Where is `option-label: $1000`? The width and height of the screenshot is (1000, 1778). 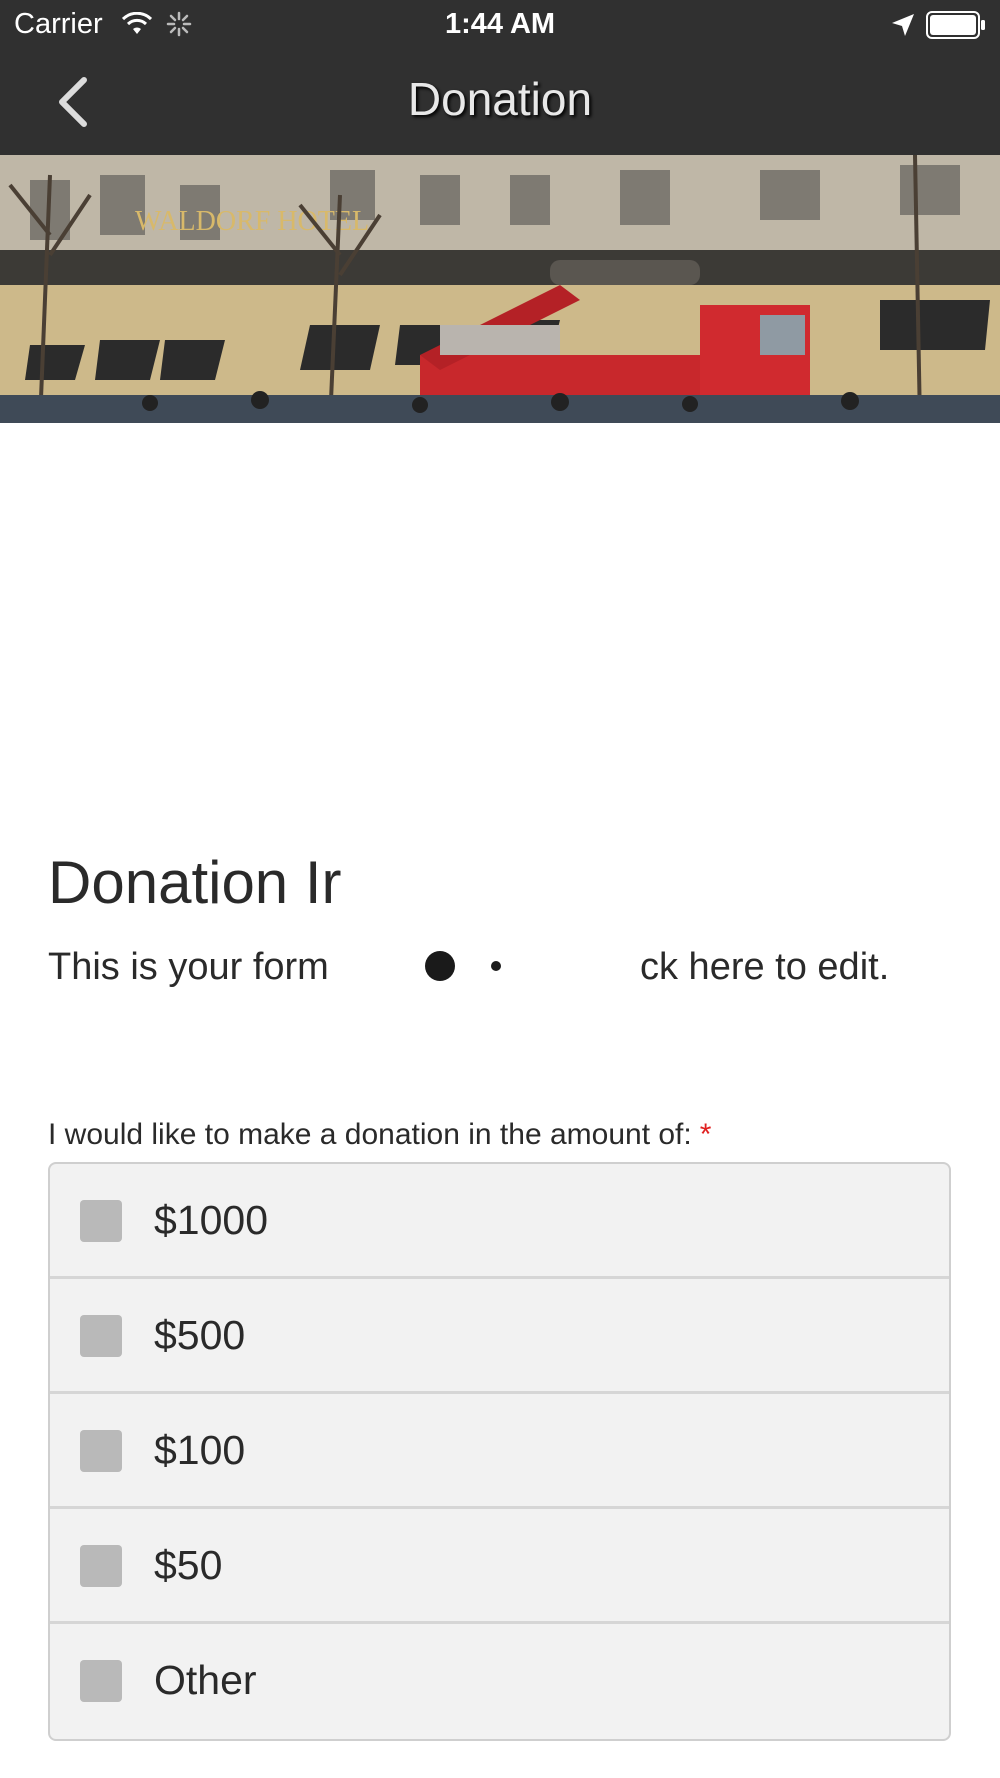
option-label: $1000 is located at coordinates (211, 1220).